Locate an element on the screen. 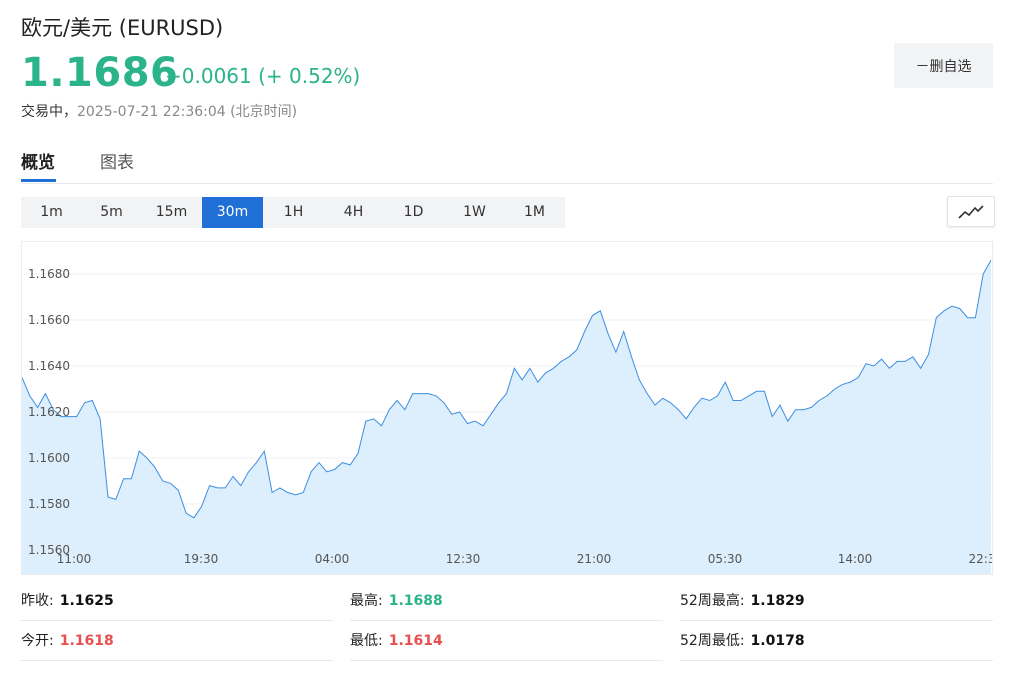  x-tick-label: 19:30 is located at coordinates (201, 559).